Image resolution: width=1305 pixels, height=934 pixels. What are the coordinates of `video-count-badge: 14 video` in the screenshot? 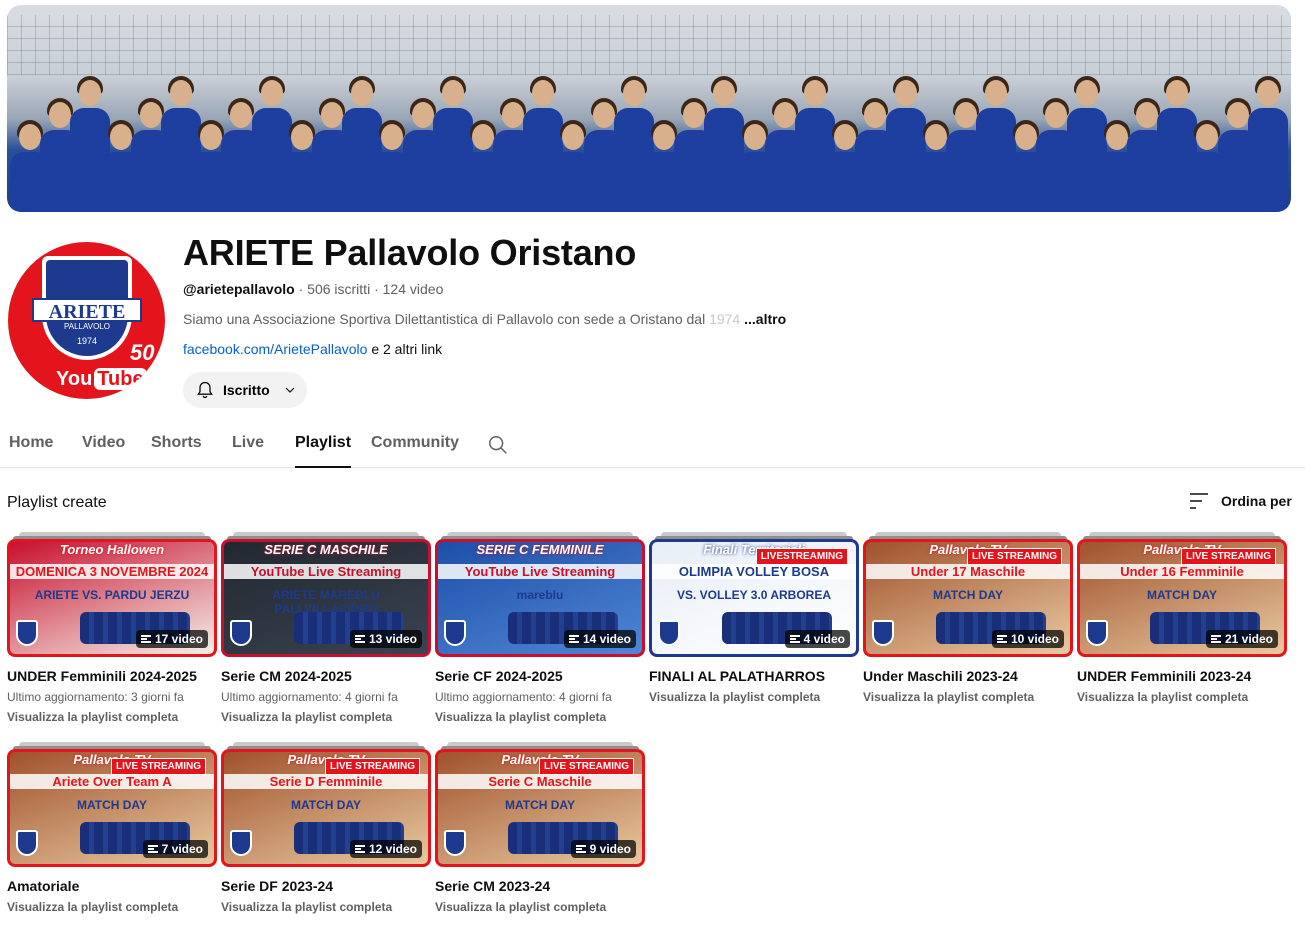 It's located at (599, 639).